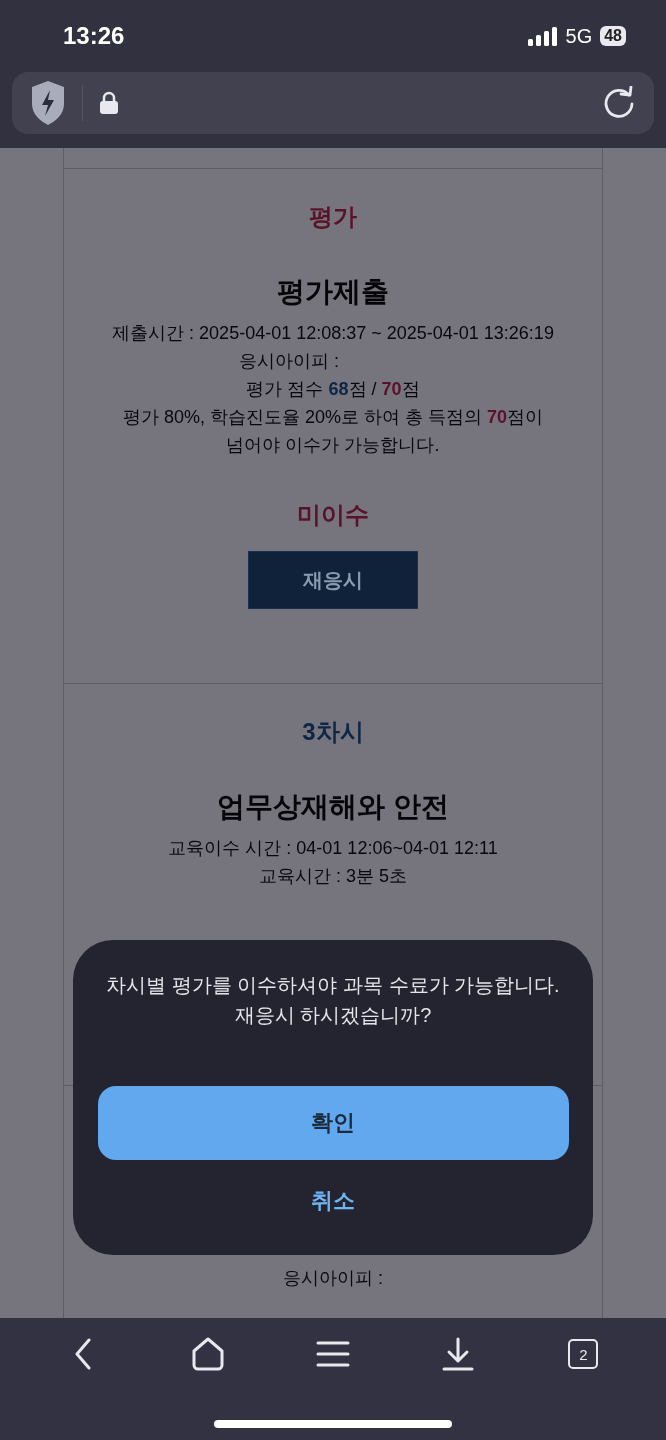 This screenshot has width=666, height=1440. I want to click on home-icon, so click(207, 1354).